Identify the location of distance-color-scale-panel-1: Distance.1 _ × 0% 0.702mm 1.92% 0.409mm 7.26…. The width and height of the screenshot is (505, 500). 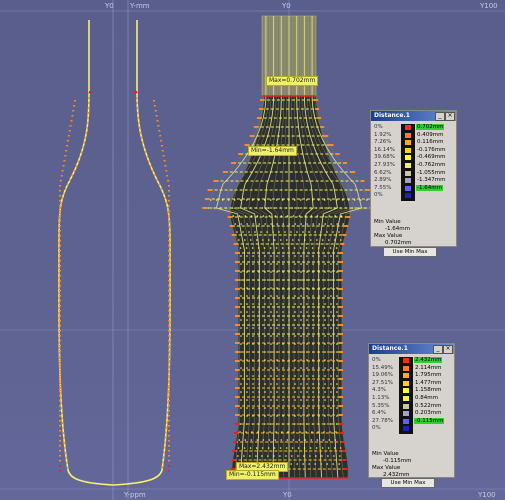
(413, 183).